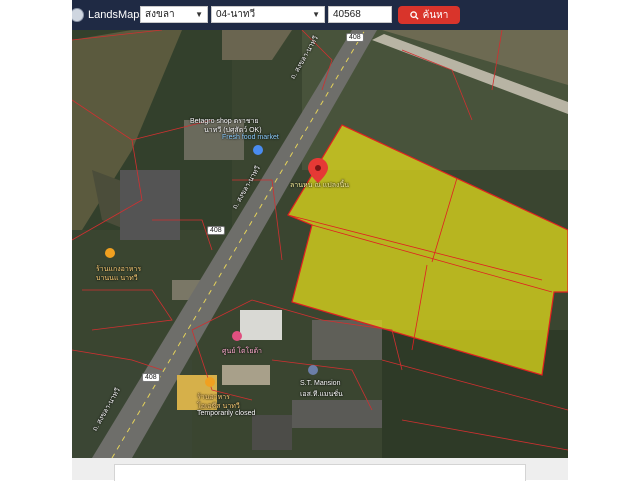  Describe the element at coordinates (250, 137) in the screenshot. I see `poi-label: Fresh food market` at that location.